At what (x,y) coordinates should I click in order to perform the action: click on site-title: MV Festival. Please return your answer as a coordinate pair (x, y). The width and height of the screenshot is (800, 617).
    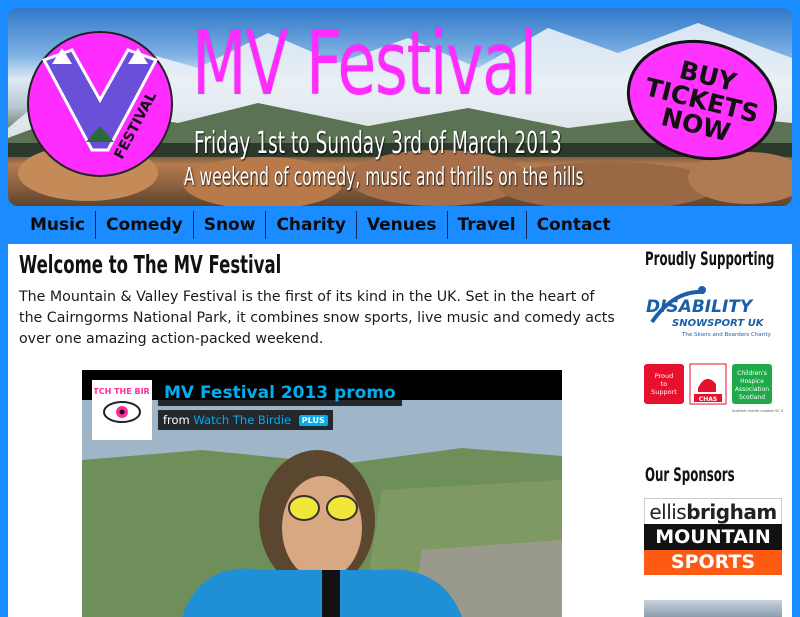
    Looking at the image, I should click on (364, 63).